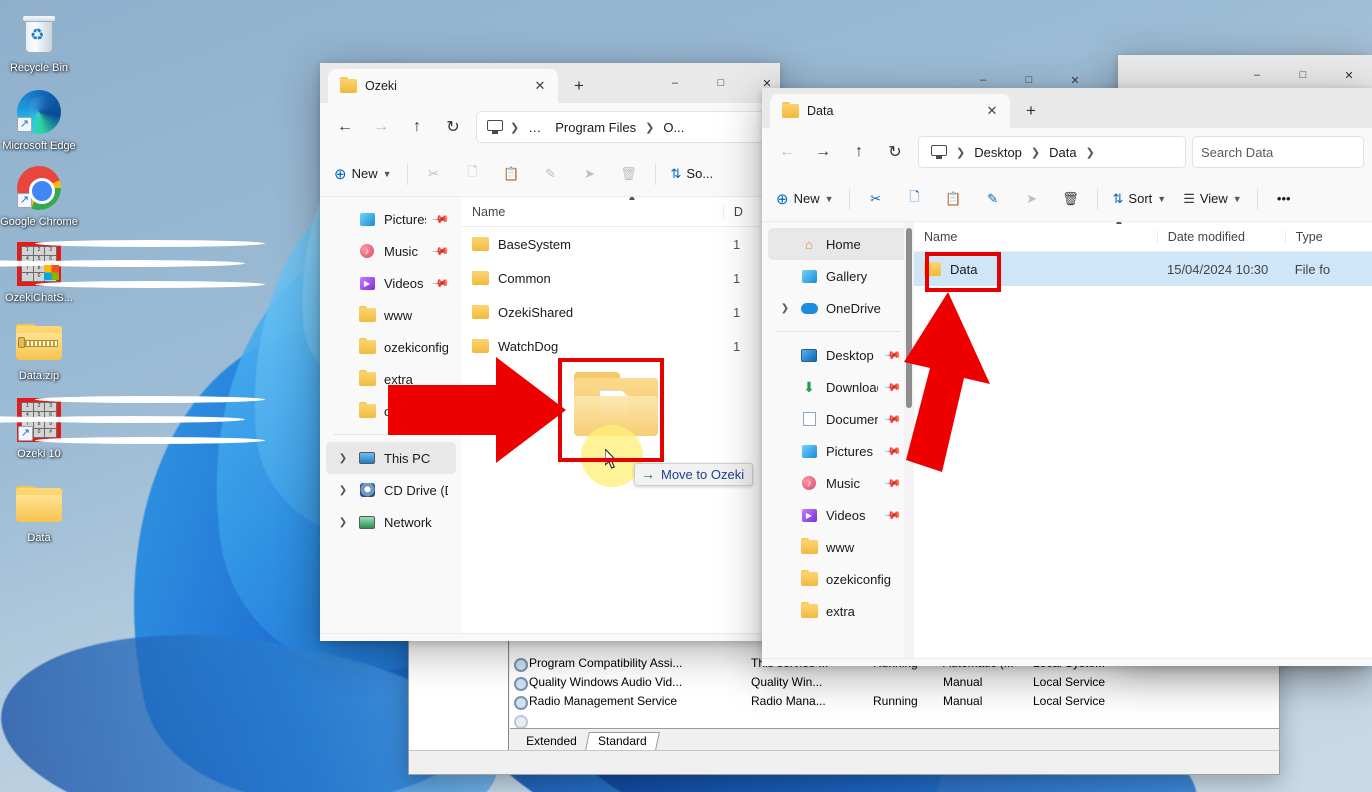  Describe the element at coordinates (443, 86) in the screenshot. I see `tab-ozeki: Ozeki ✕` at that location.